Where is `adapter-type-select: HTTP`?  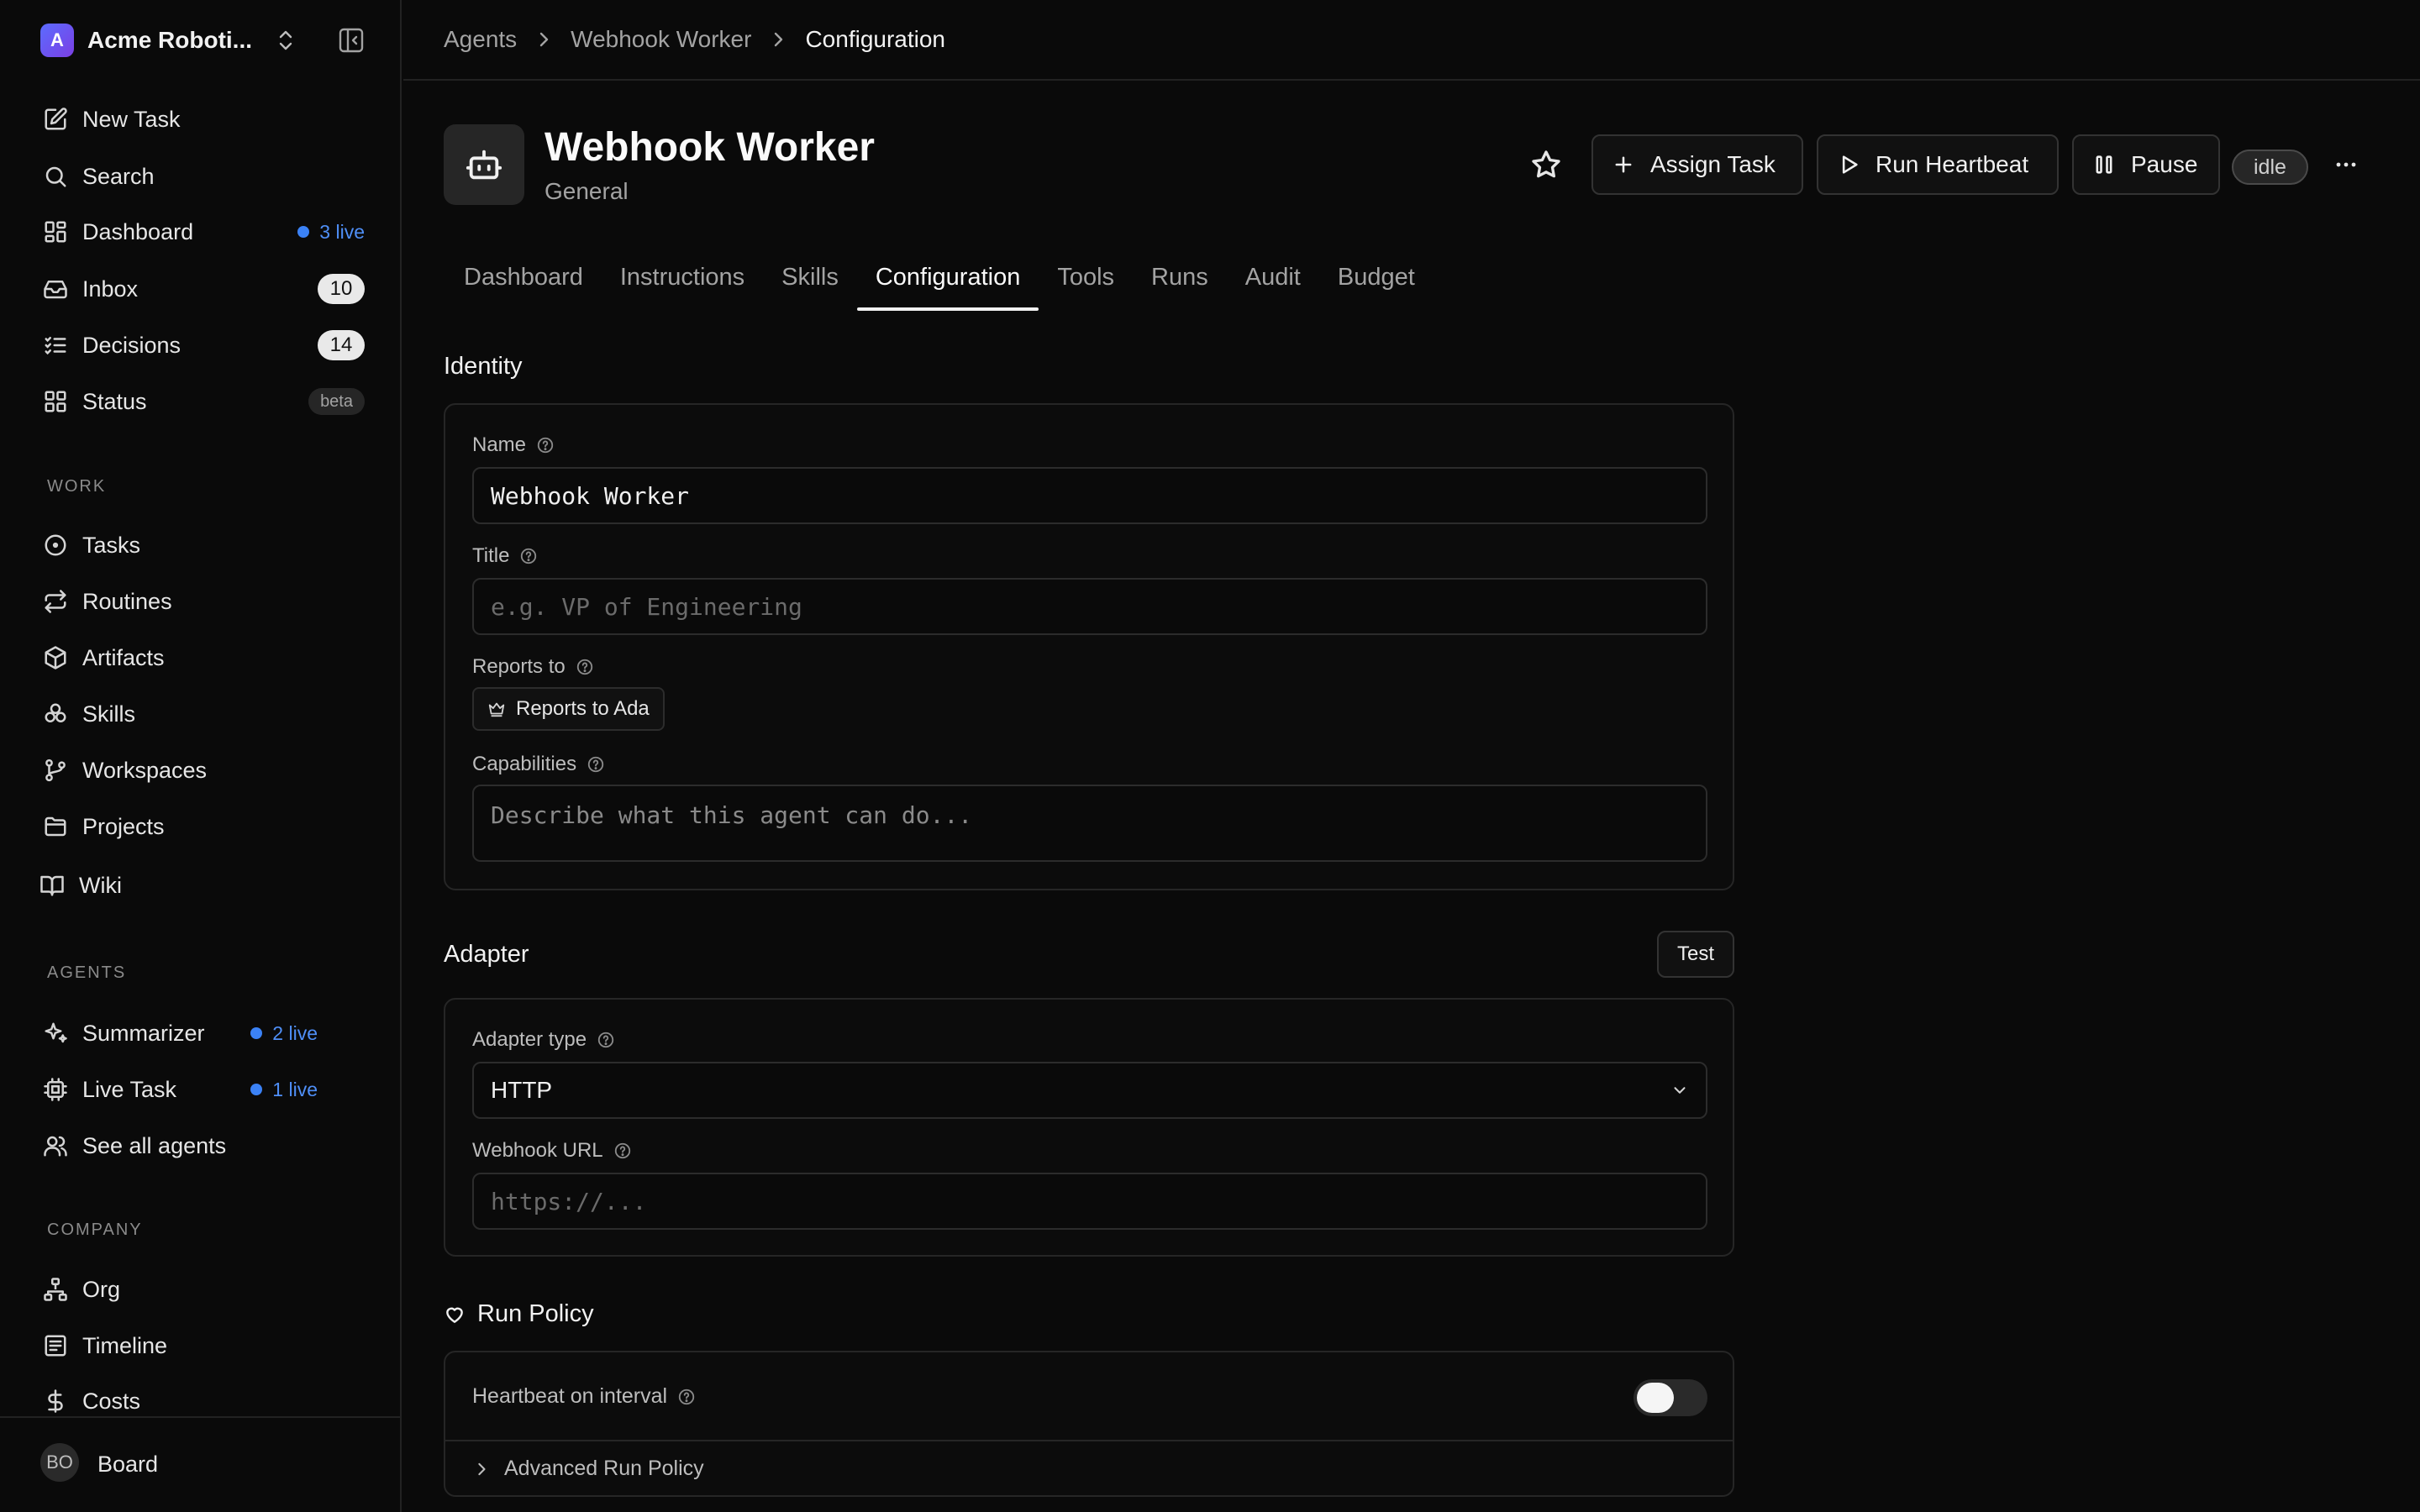 adapter-type-select: HTTP is located at coordinates (1089, 1090).